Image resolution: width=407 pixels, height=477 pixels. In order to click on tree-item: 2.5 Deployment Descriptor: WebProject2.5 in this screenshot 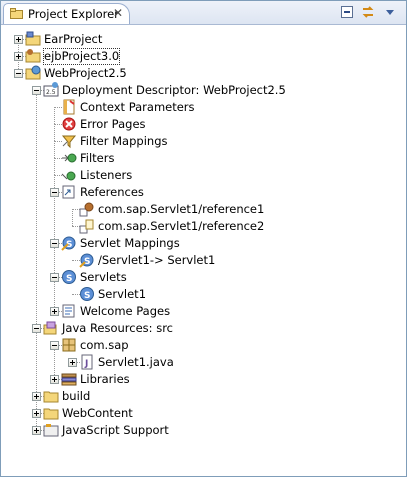, I will do `click(201, 90)`.